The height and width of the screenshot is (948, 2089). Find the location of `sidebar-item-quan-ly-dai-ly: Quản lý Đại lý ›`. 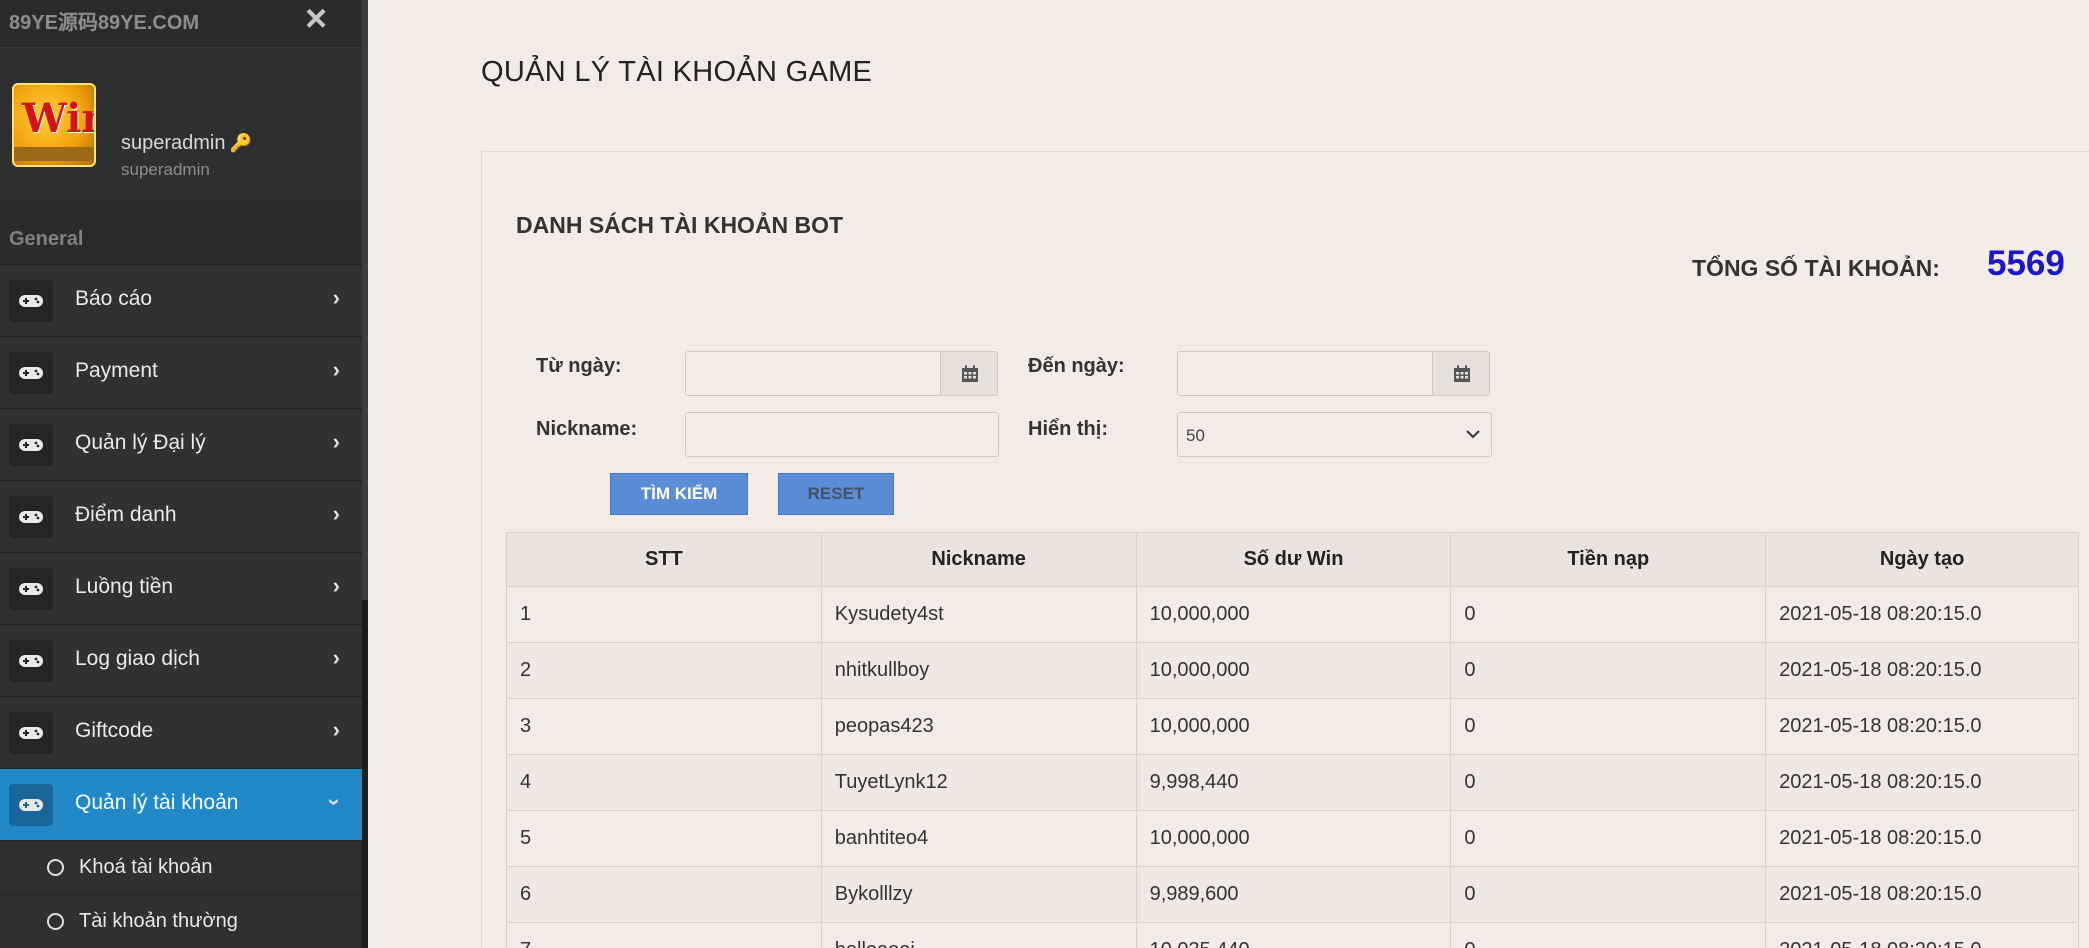

sidebar-item-quan-ly-dai-ly: Quản lý Đại lý › is located at coordinates (181, 444).